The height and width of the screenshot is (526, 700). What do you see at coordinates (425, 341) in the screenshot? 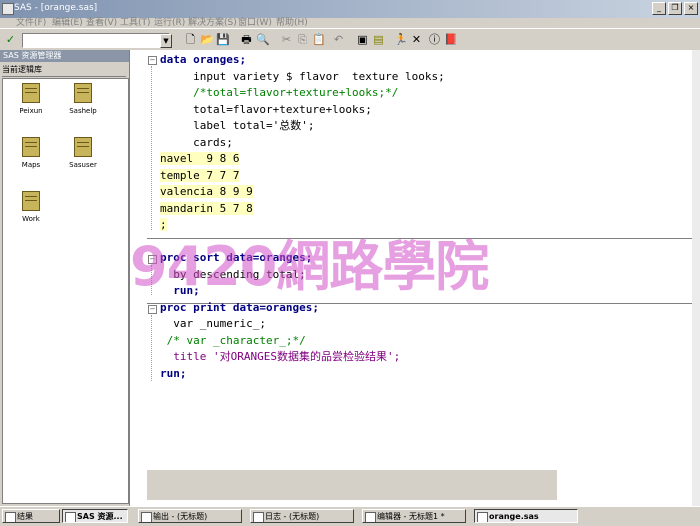
I see `code-line: /* var _character_;*/` at bounding box center [425, 341].